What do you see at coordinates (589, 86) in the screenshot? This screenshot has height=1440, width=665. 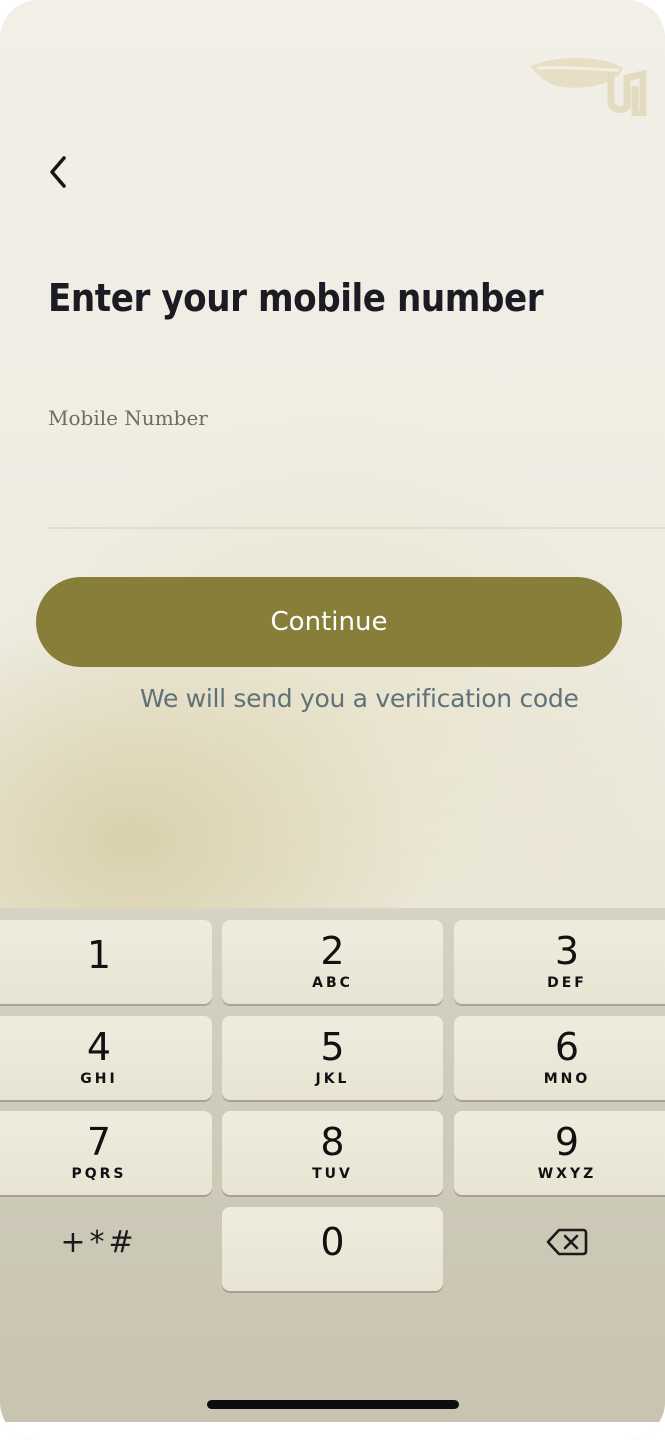 I see `leaf-logo-icon` at bounding box center [589, 86].